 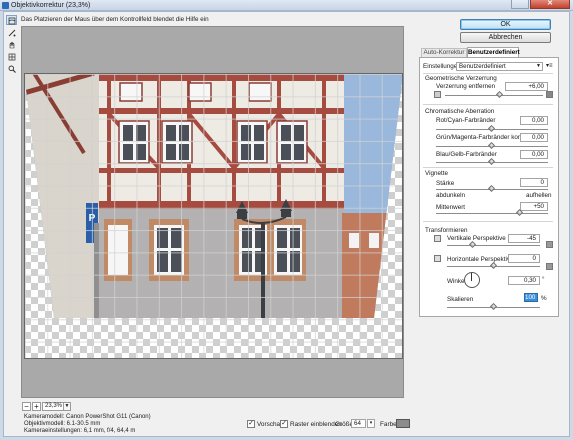 What do you see at coordinates (284, 424) in the screenshot?
I see `show-grid-checkbox: ✓` at bounding box center [284, 424].